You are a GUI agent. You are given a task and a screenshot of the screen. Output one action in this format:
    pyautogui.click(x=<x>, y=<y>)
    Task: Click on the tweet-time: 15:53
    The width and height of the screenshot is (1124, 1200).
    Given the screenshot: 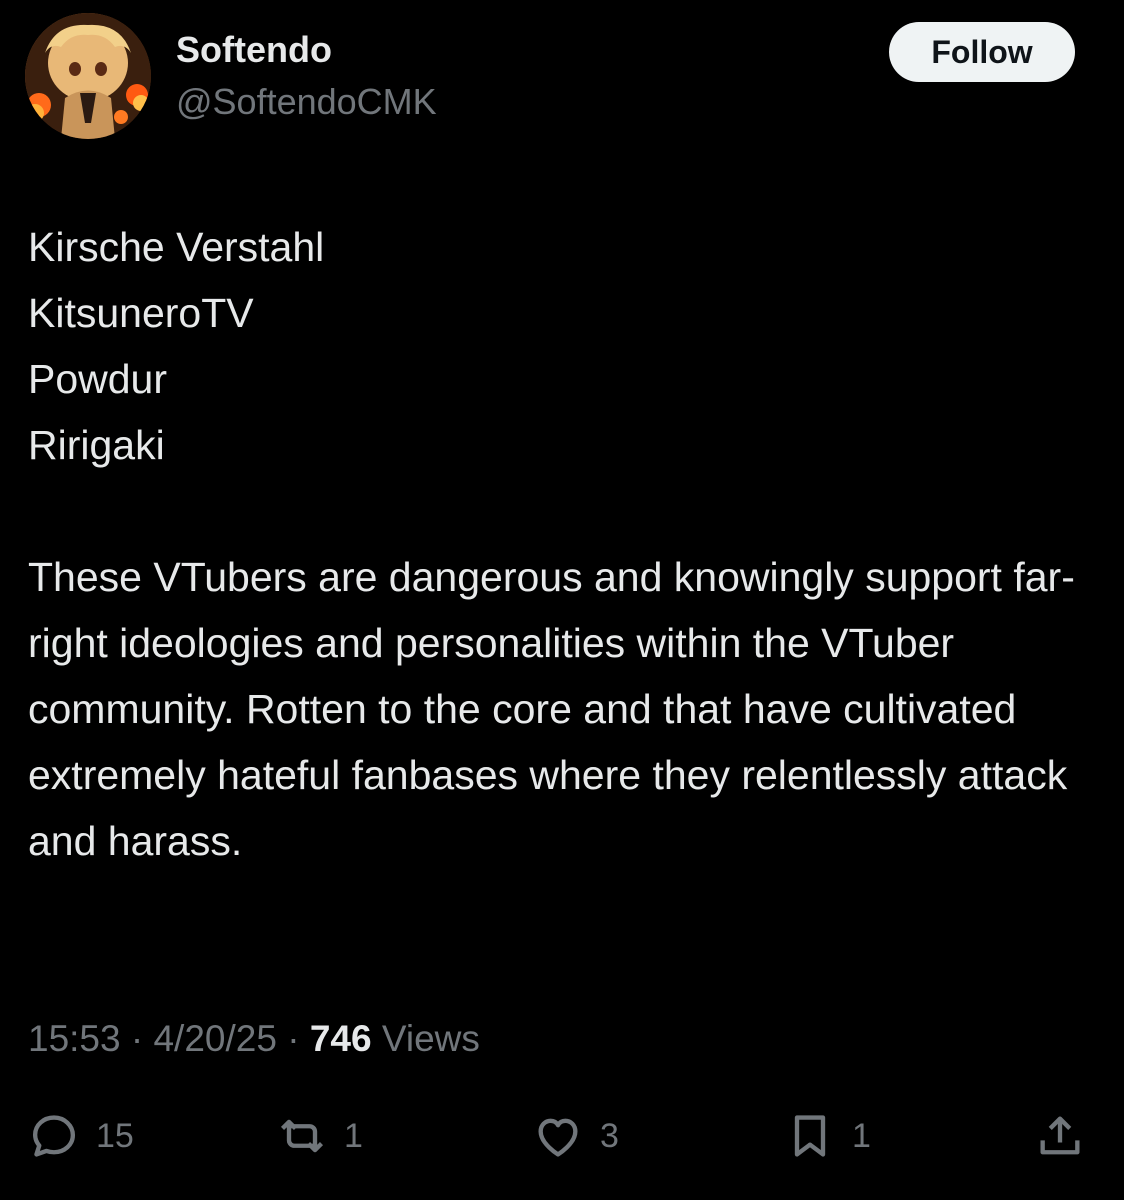 What is the action you would take?
    pyautogui.click(x=74, y=1038)
    